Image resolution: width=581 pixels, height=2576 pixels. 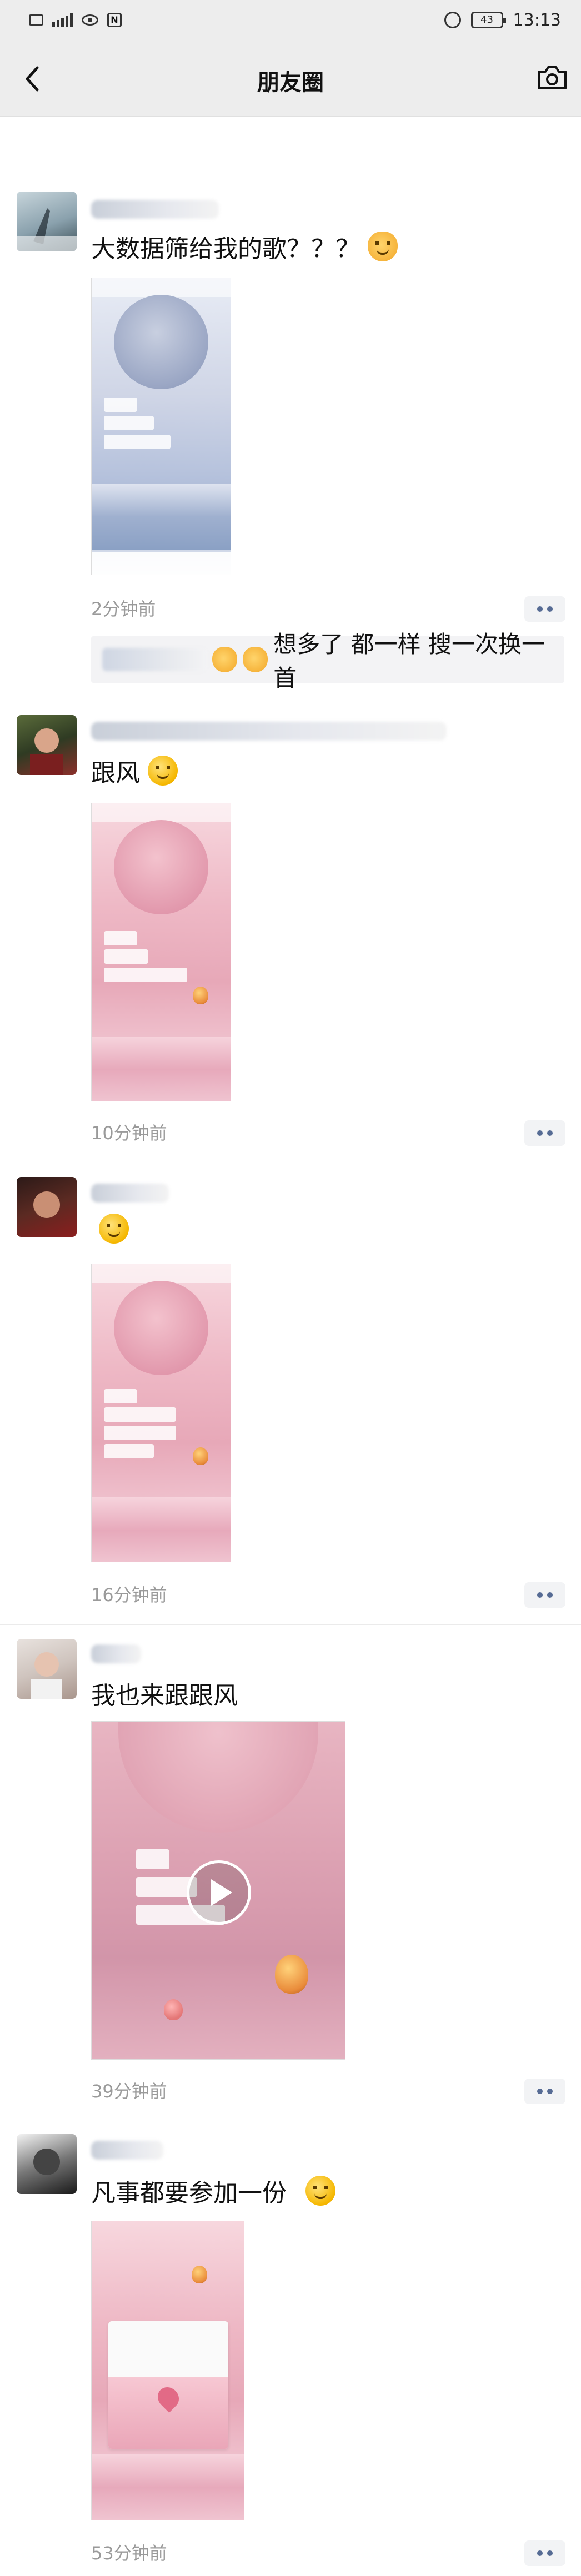 What do you see at coordinates (164, 1696) in the screenshot?
I see `post-text: 我也来跟跟风` at bounding box center [164, 1696].